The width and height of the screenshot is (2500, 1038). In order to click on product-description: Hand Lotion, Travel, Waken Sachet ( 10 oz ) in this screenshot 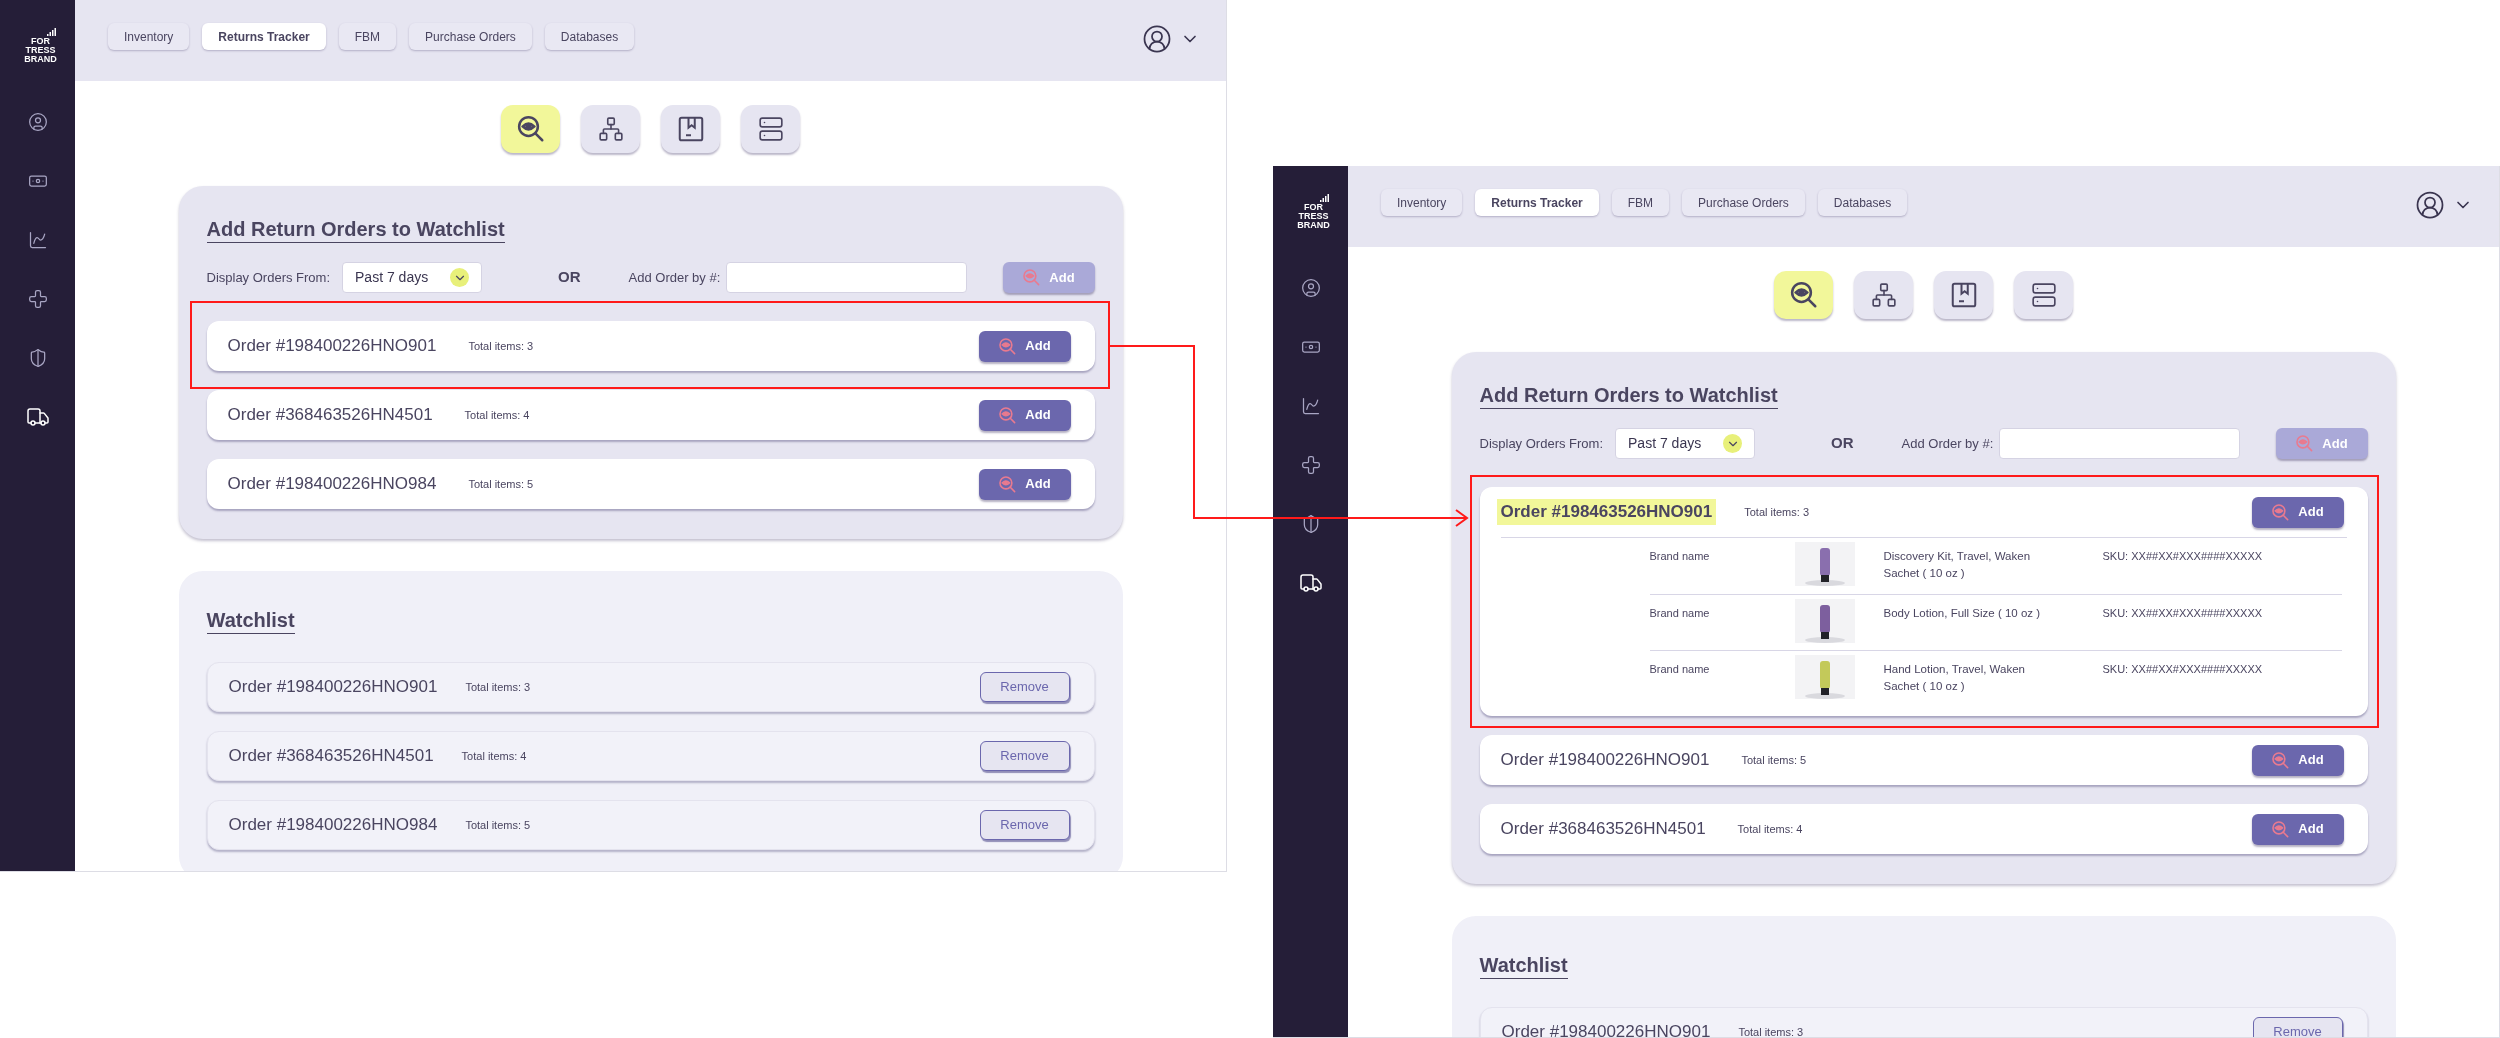, I will do `click(1954, 678)`.